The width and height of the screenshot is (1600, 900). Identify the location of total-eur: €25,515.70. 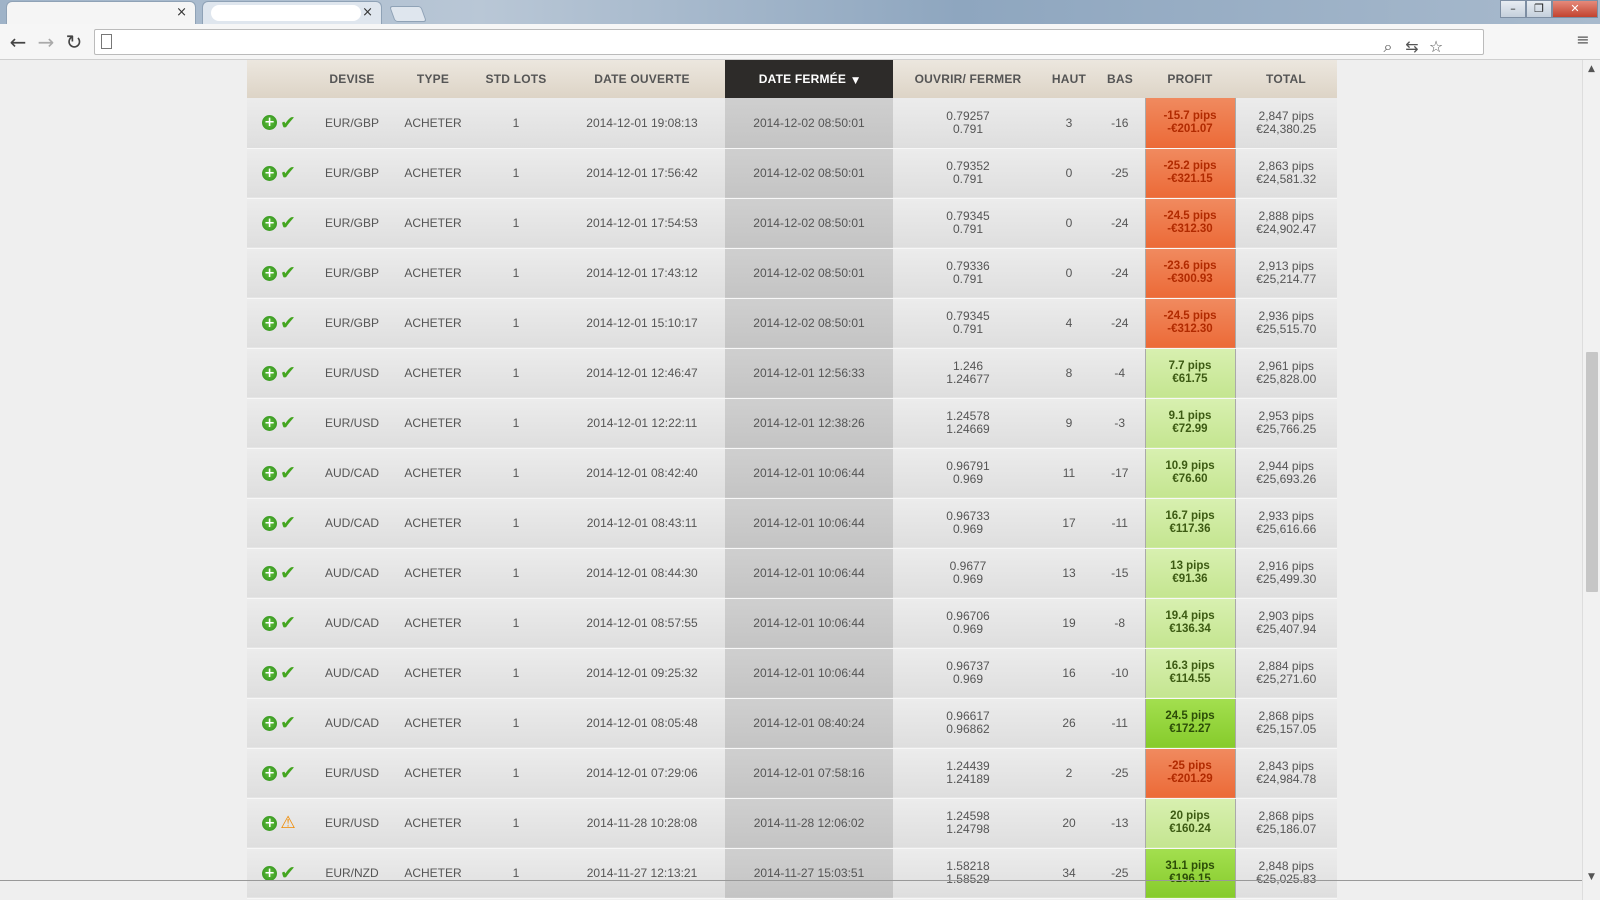
(1286, 329).